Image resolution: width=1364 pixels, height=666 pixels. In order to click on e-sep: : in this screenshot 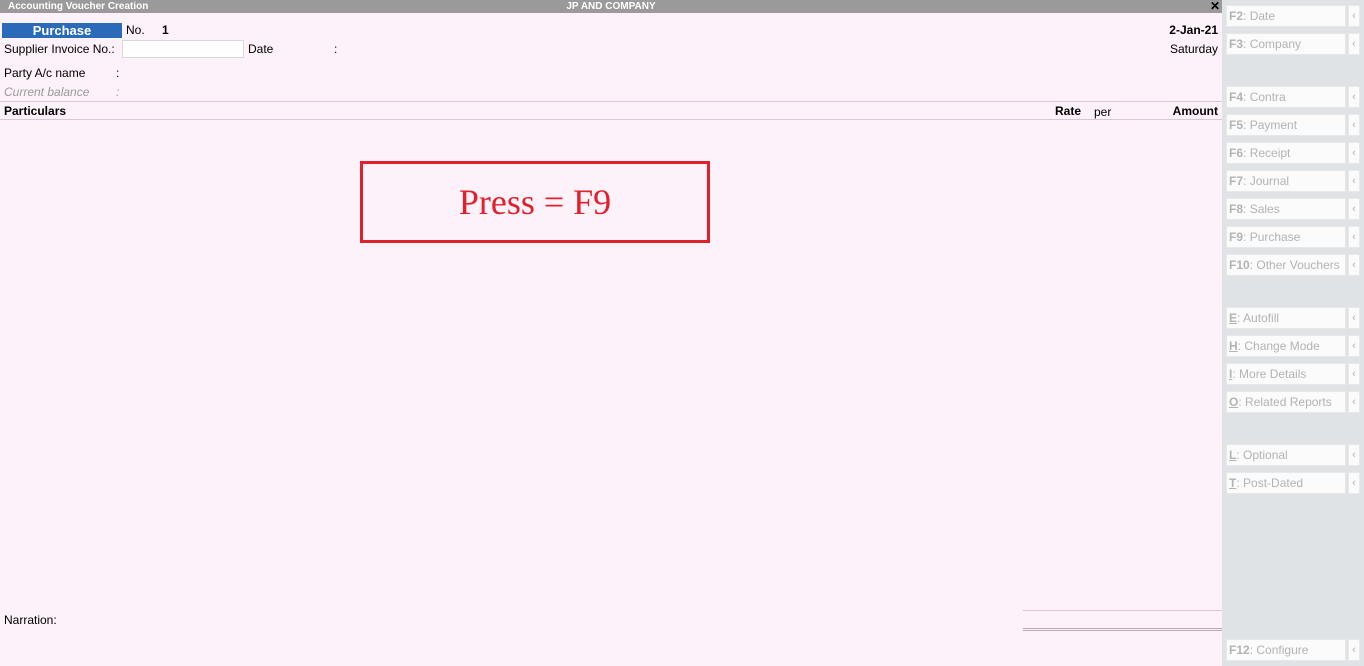, I will do `click(1239, 318)`.